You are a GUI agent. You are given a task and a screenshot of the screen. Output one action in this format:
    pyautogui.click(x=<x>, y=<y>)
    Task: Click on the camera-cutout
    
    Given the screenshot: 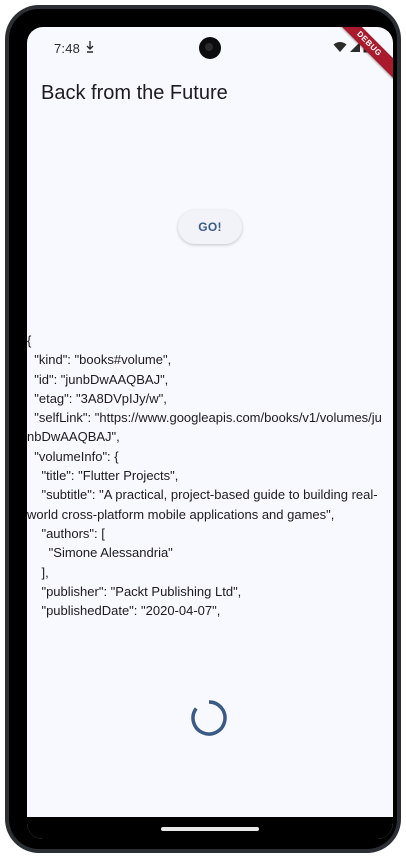 What is the action you would take?
    pyautogui.click(x=210, y=48)
    